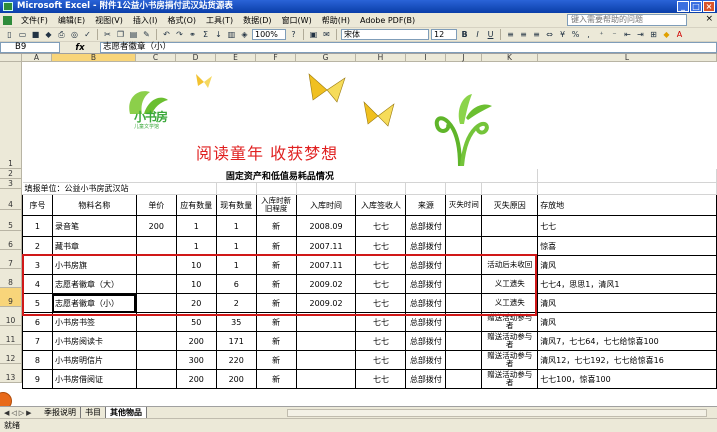 The height and width of the screenshot is (432, 717). I want to click on cell-item-name: 小书房阅读卡, so click(94, 341).